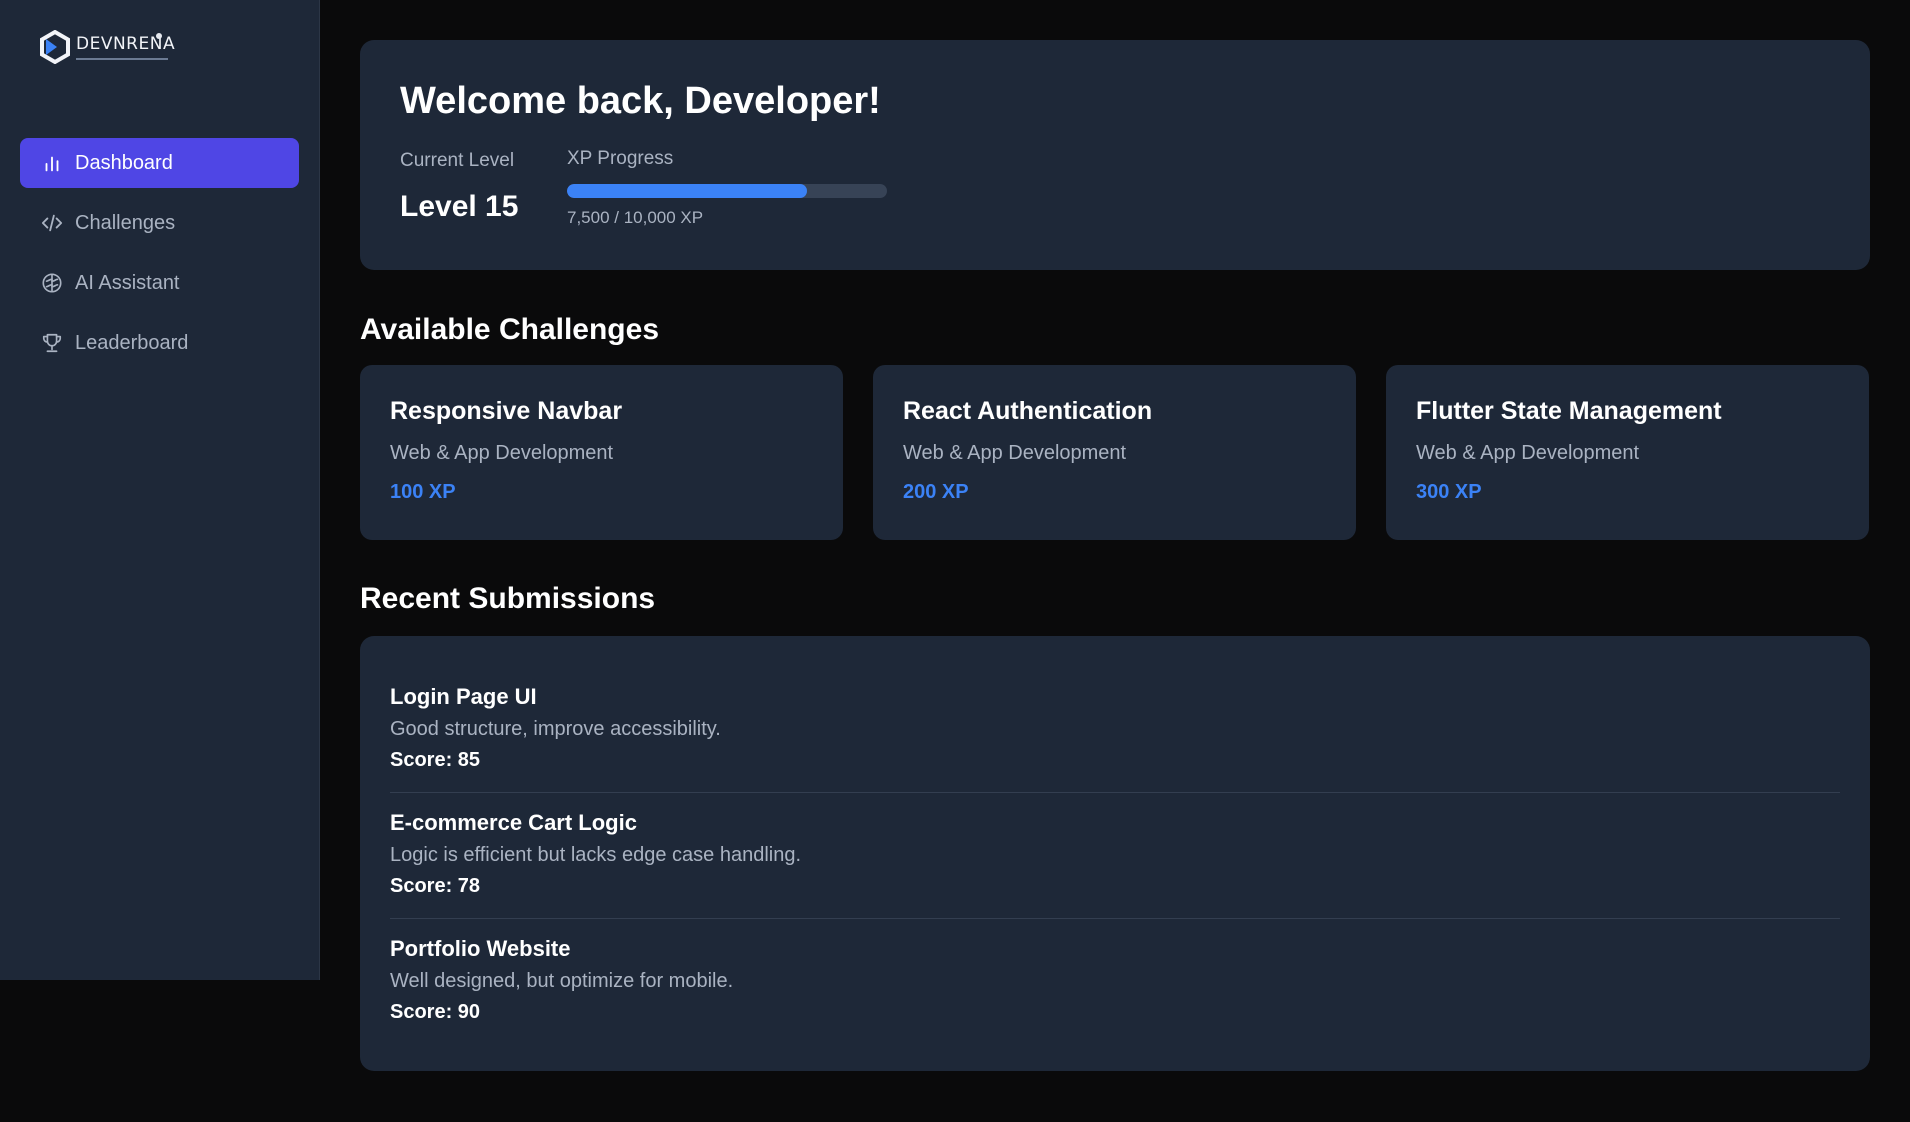 Image resolution: width=1910 pixels, height=1122 pixels. I want to click on level-value: Level 15, so click(459, 206).